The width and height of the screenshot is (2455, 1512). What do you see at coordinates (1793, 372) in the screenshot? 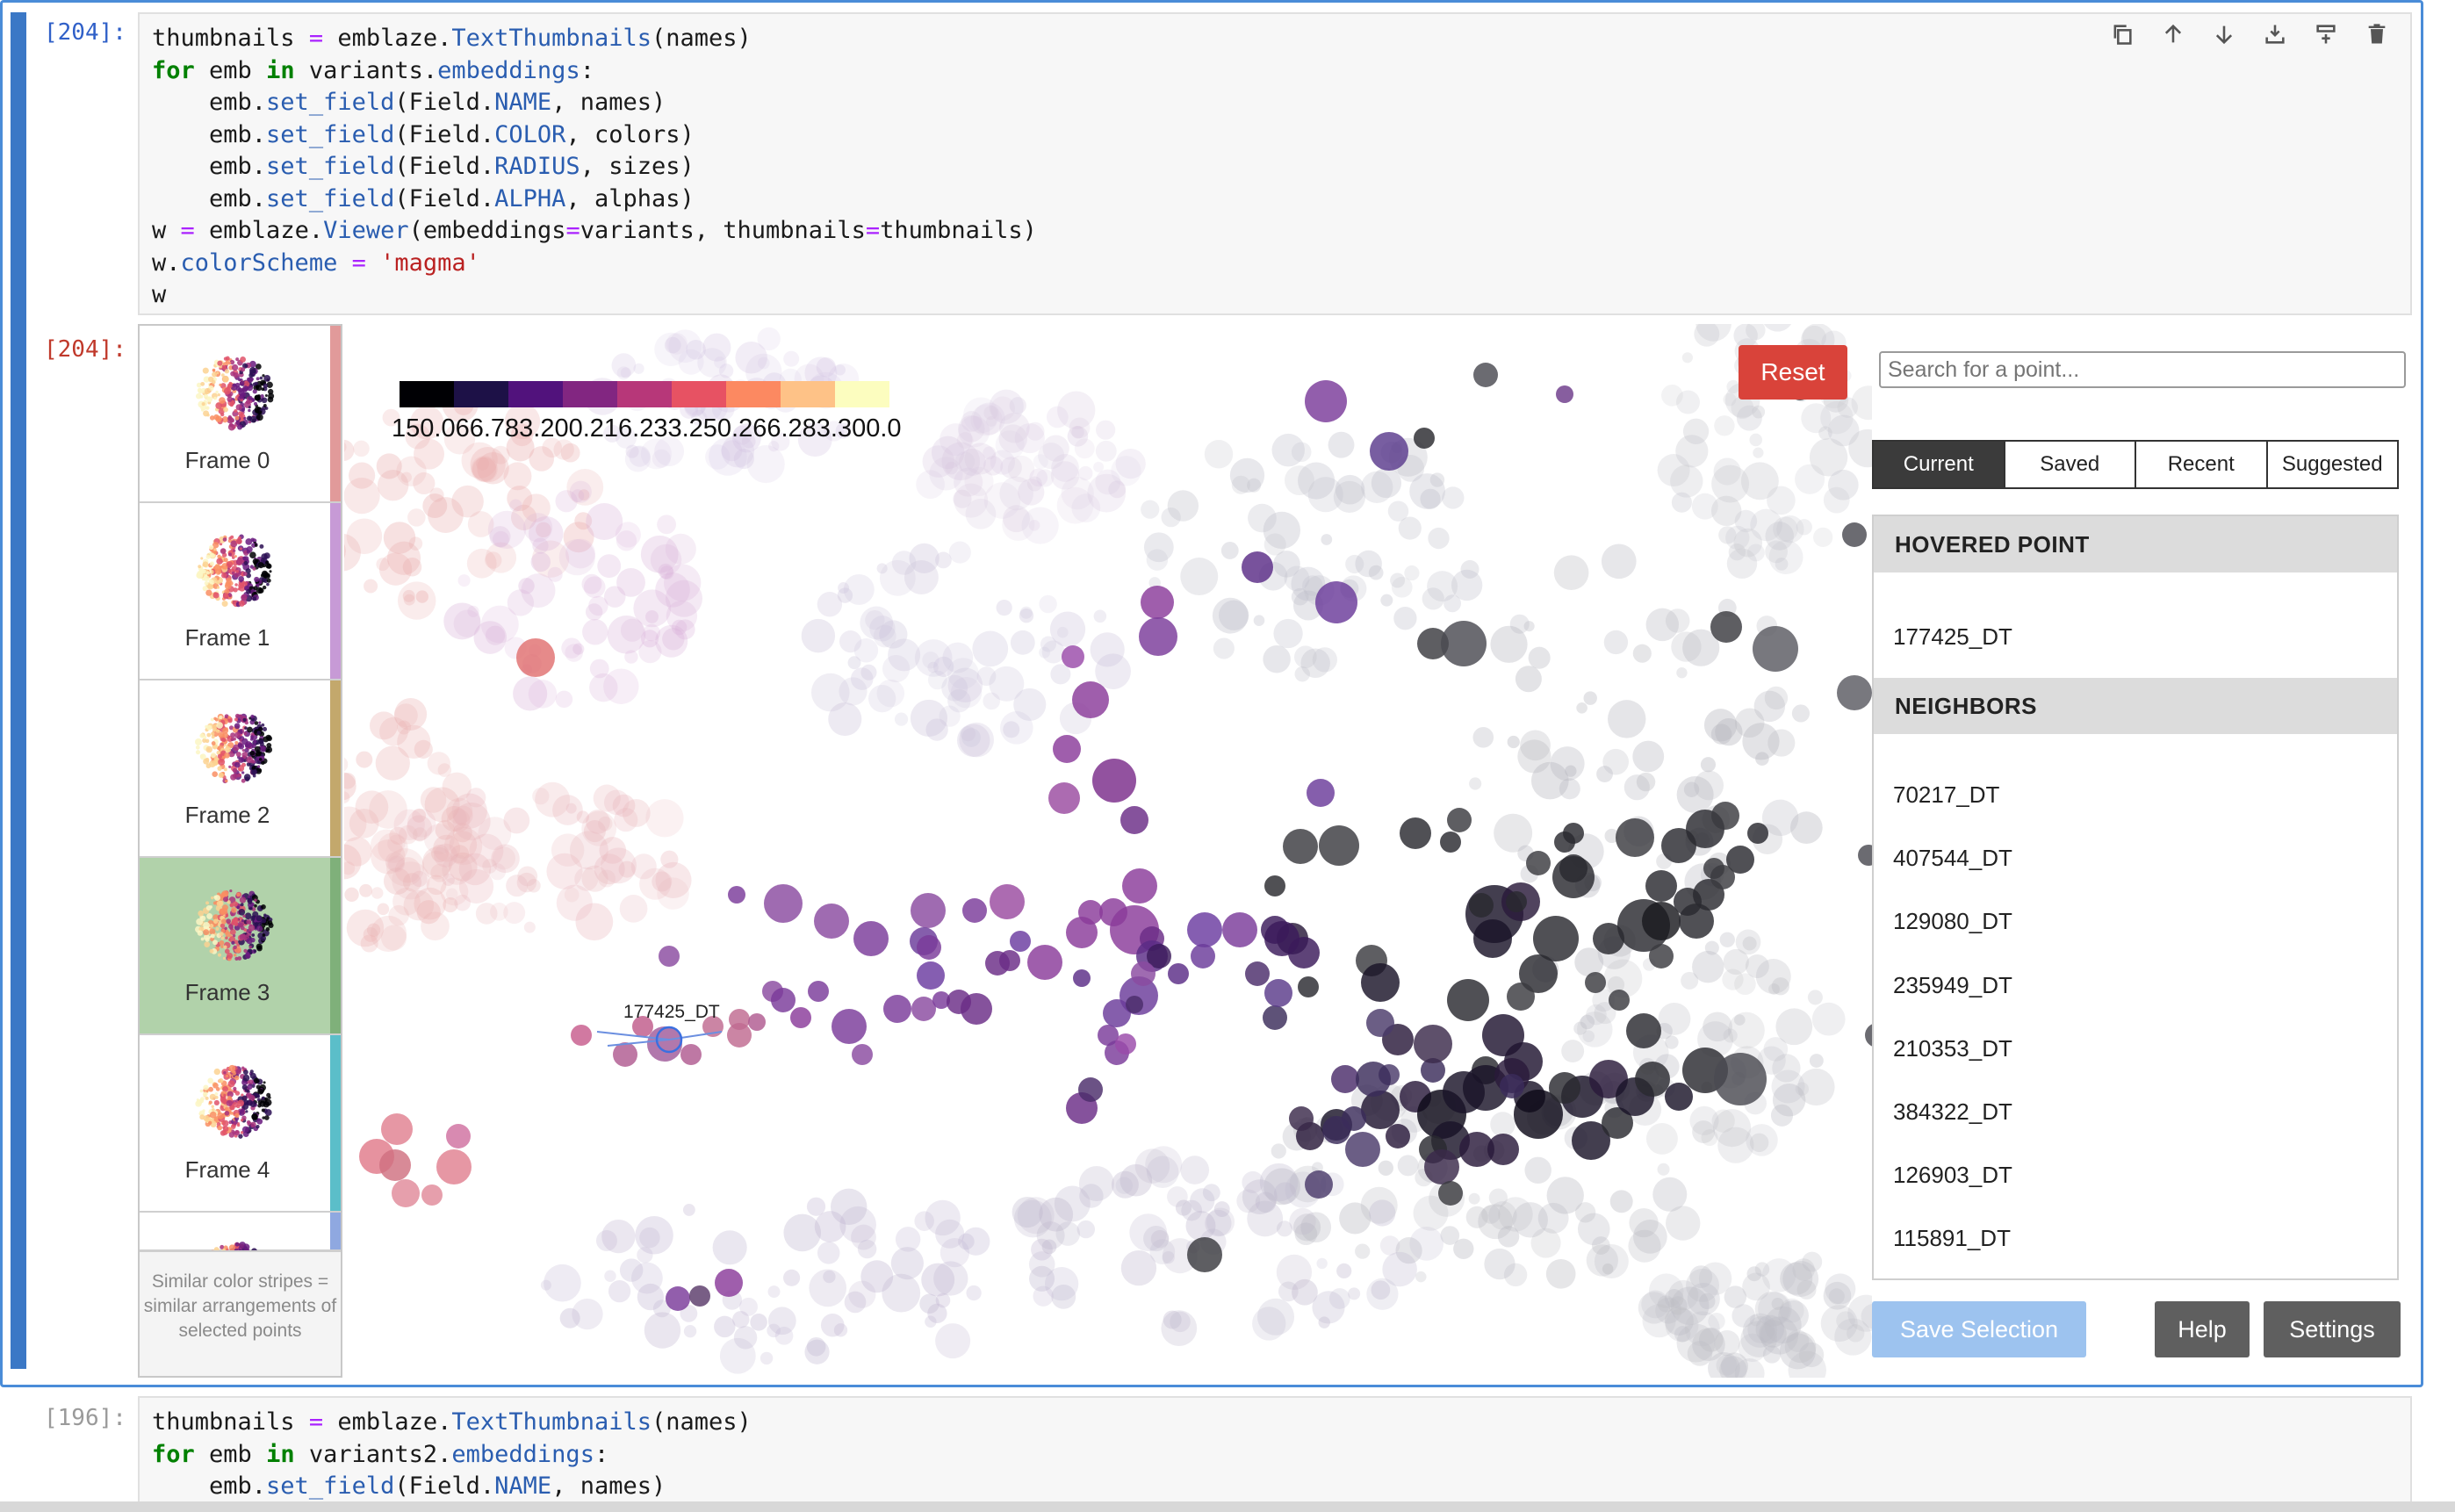
I see `reset-button: Reset` at bounding box center [1793, 372].